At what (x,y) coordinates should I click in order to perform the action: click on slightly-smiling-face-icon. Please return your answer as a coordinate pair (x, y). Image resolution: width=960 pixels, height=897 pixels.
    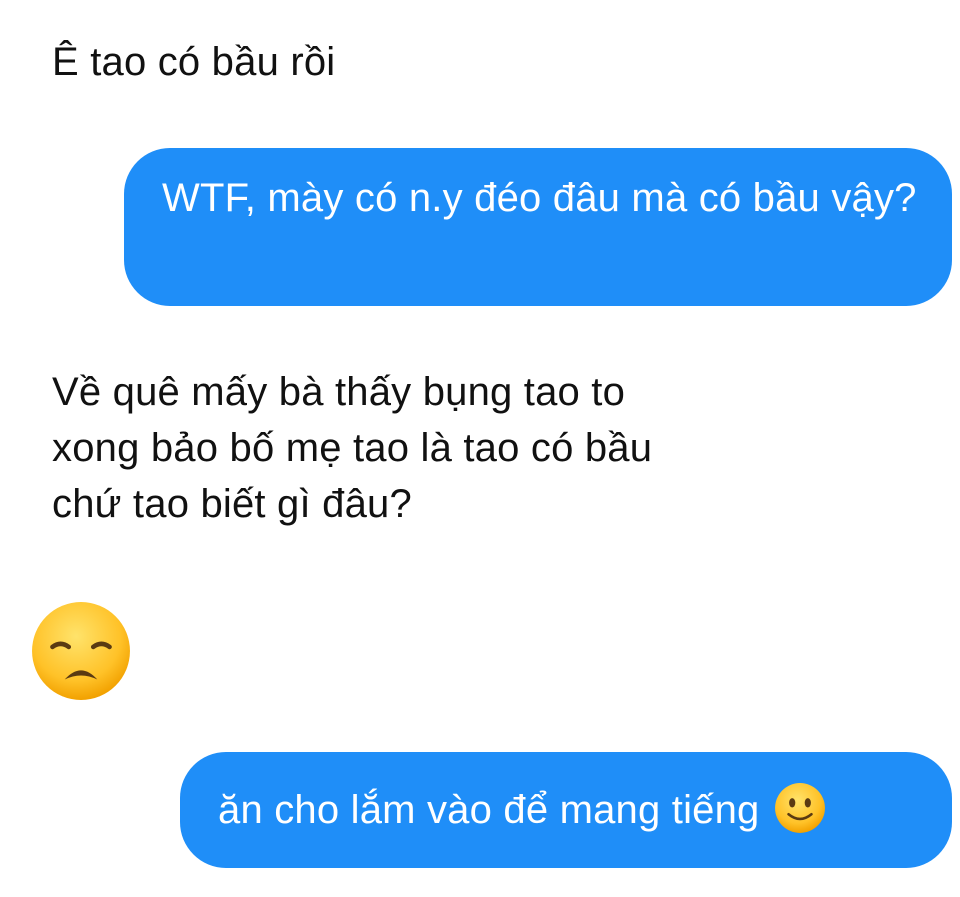
    Looking at the image, I should click on (800, 808).